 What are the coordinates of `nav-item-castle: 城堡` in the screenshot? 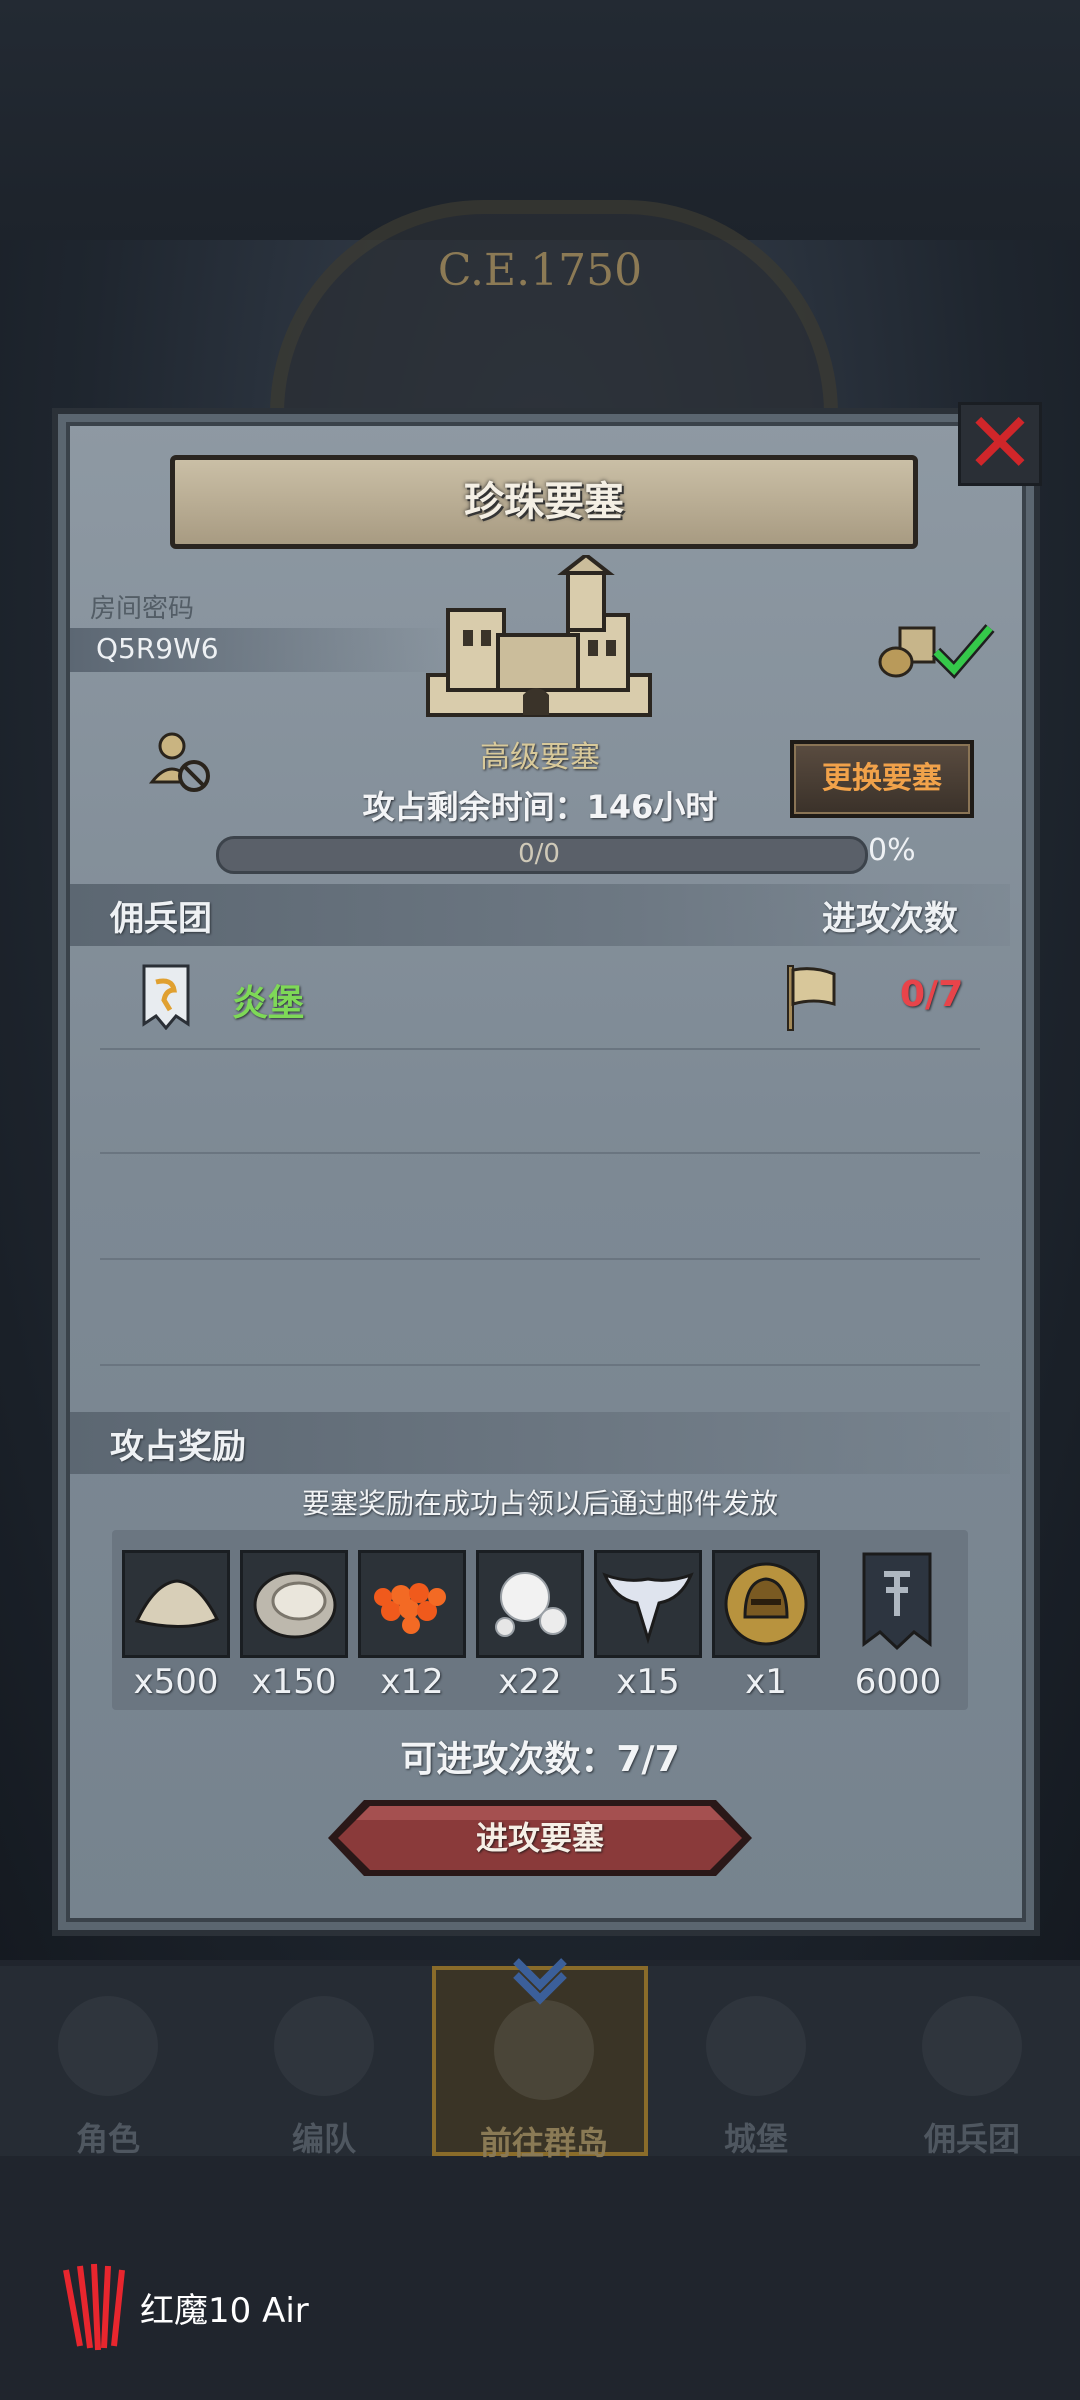 It's located at (756, 2062).